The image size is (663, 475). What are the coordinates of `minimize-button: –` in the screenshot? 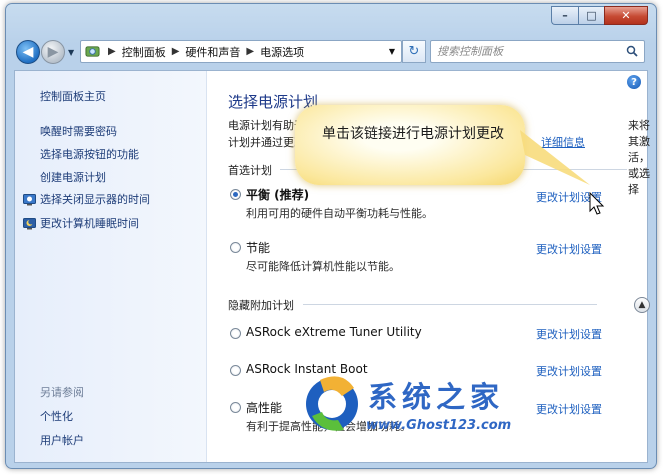 It's located at (564, 15).